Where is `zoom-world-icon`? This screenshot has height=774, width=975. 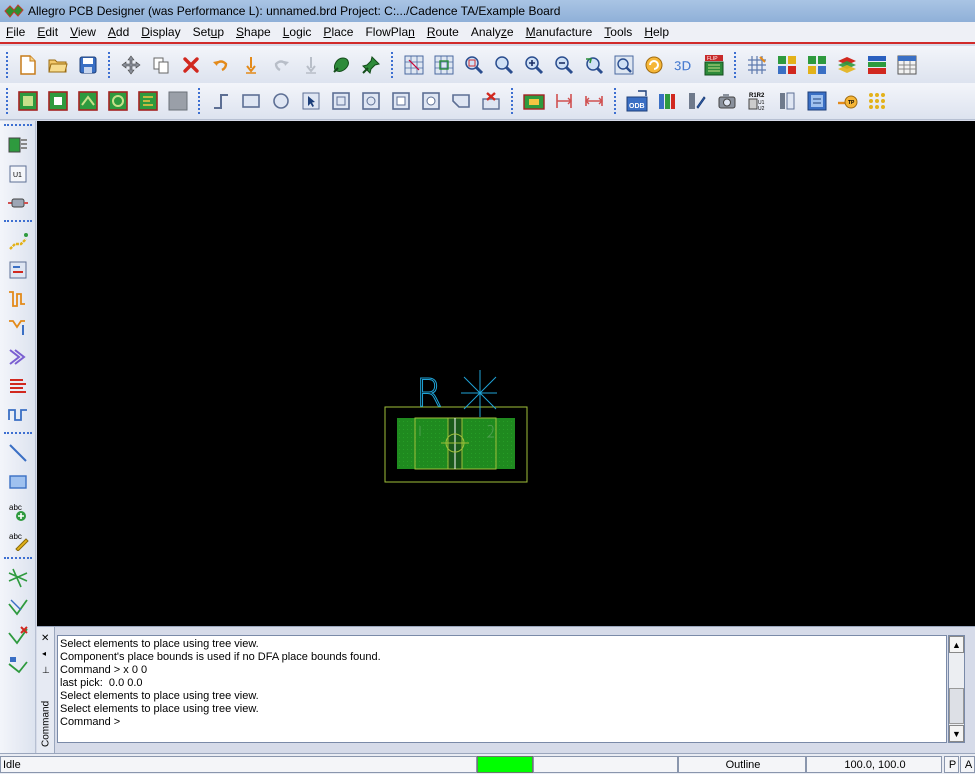 zoom-world-icon is located at coordinates (624, 65).